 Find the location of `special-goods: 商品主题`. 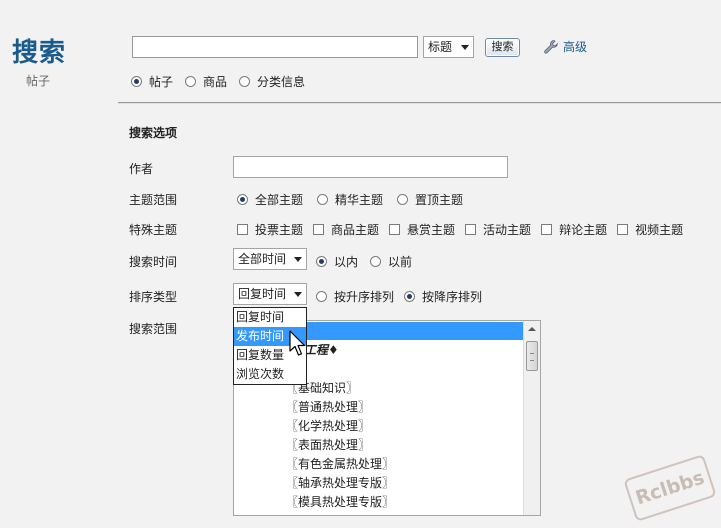

special-goods: 商品主题 is located at coordinates (346, 229).